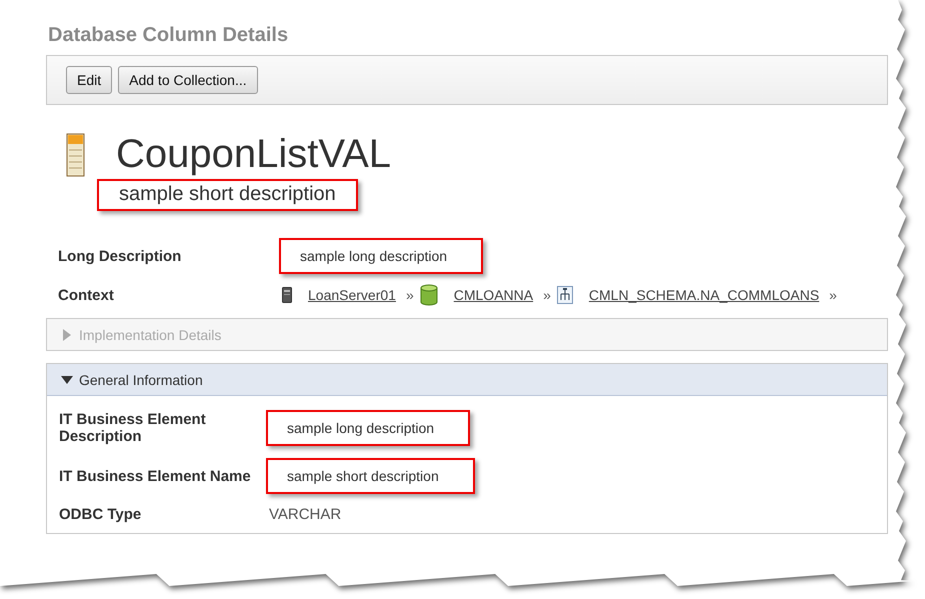  What do you see at coordinates (370, 476) in the screenshot?
I see `highlighted-value: sample short description` at bounding box center [370, 476].